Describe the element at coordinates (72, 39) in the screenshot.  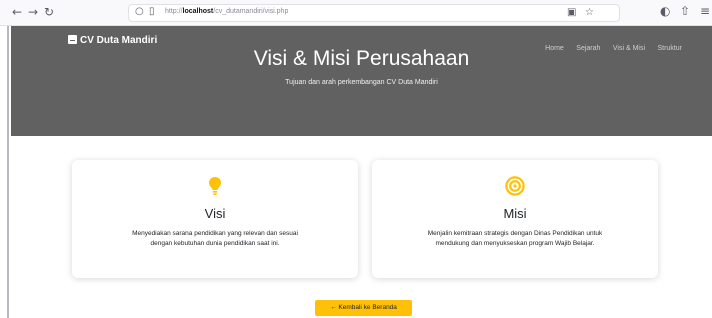
I see `building-icon` at that location.